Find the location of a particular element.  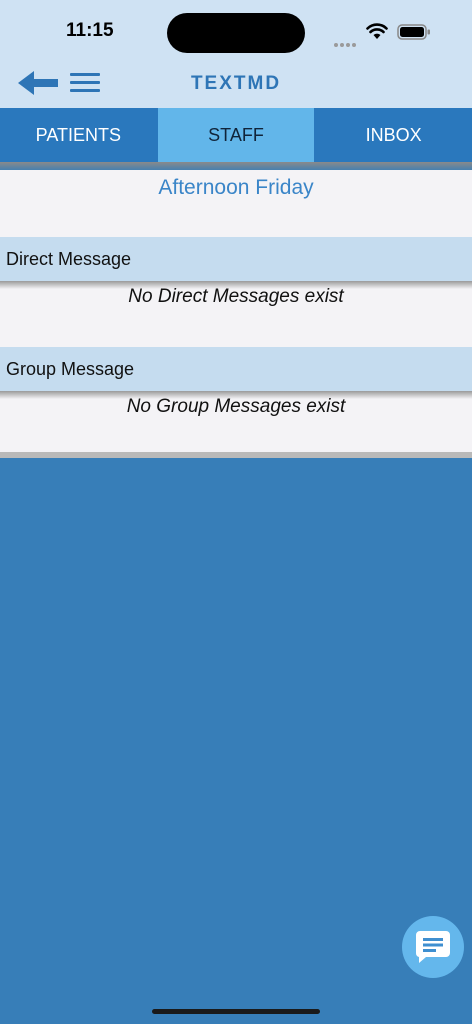

app-title: TEXTMD is located at coordinates (236, 83).